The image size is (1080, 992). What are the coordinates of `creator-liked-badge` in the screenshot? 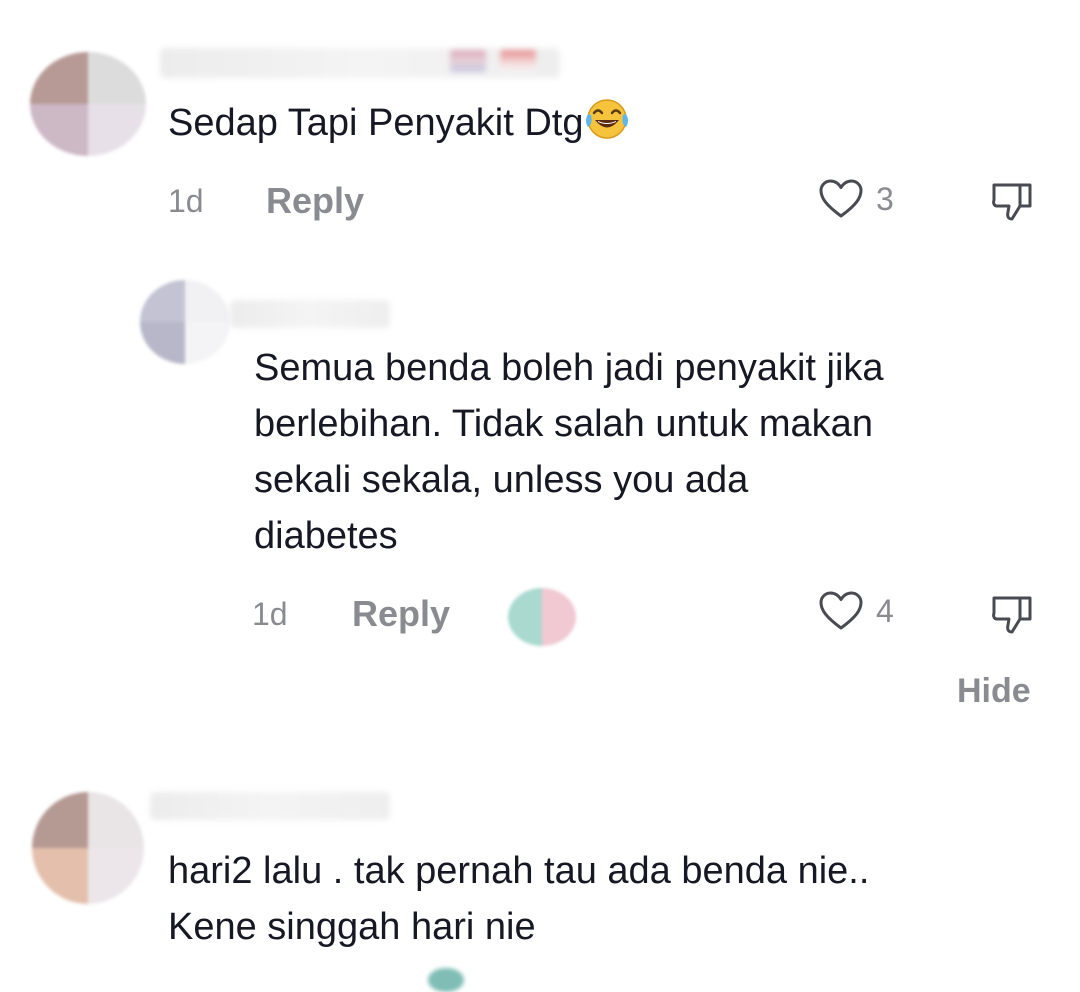 It's located at (542, 617).